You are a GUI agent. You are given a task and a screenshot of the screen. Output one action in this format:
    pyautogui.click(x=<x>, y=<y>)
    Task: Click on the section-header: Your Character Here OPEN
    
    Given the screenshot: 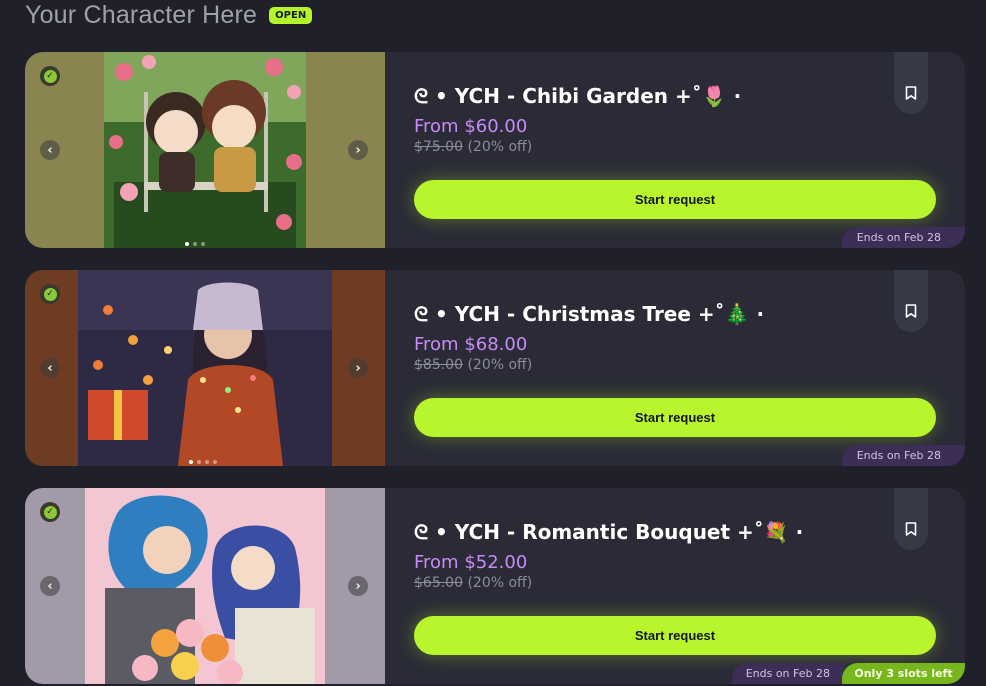 What is the action you would take?
    pyautogui.click(x=169, y=15)
    